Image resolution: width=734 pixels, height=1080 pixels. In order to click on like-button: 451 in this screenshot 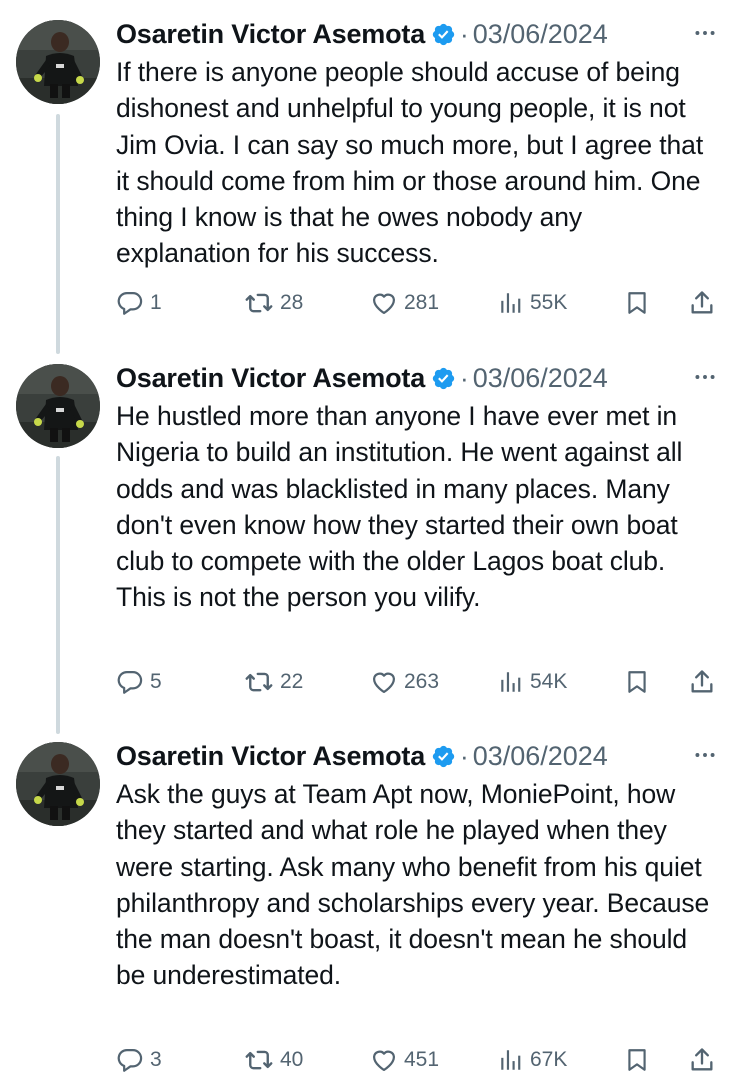, I will do `click(404, 1060)`.